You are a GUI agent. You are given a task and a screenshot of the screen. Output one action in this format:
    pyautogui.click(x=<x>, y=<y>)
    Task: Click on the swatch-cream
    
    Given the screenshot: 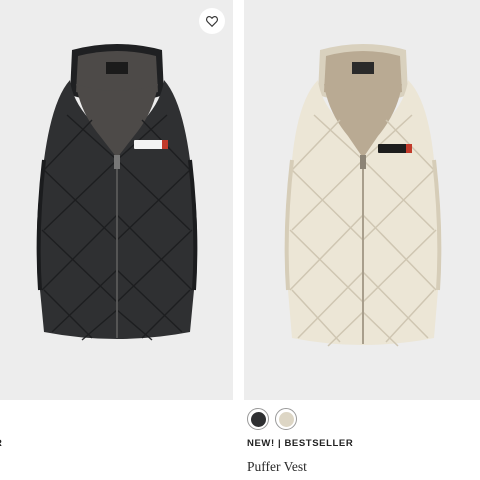 What is the action you would take?
    pyautogui.click(x=286, y=419)
    